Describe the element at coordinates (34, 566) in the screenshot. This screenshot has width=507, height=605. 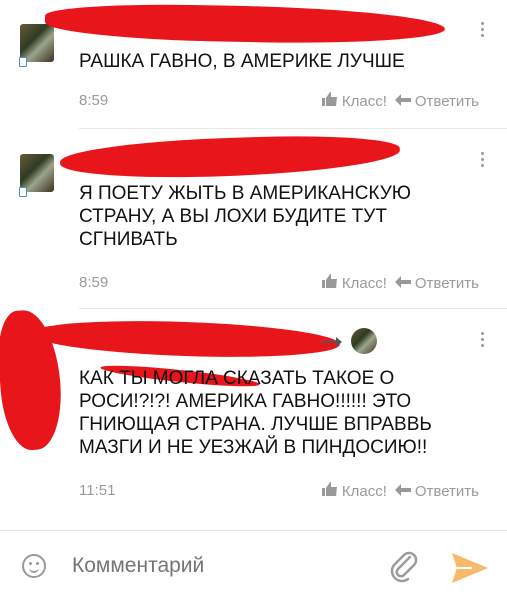
I see `emoji-icon` at that location.